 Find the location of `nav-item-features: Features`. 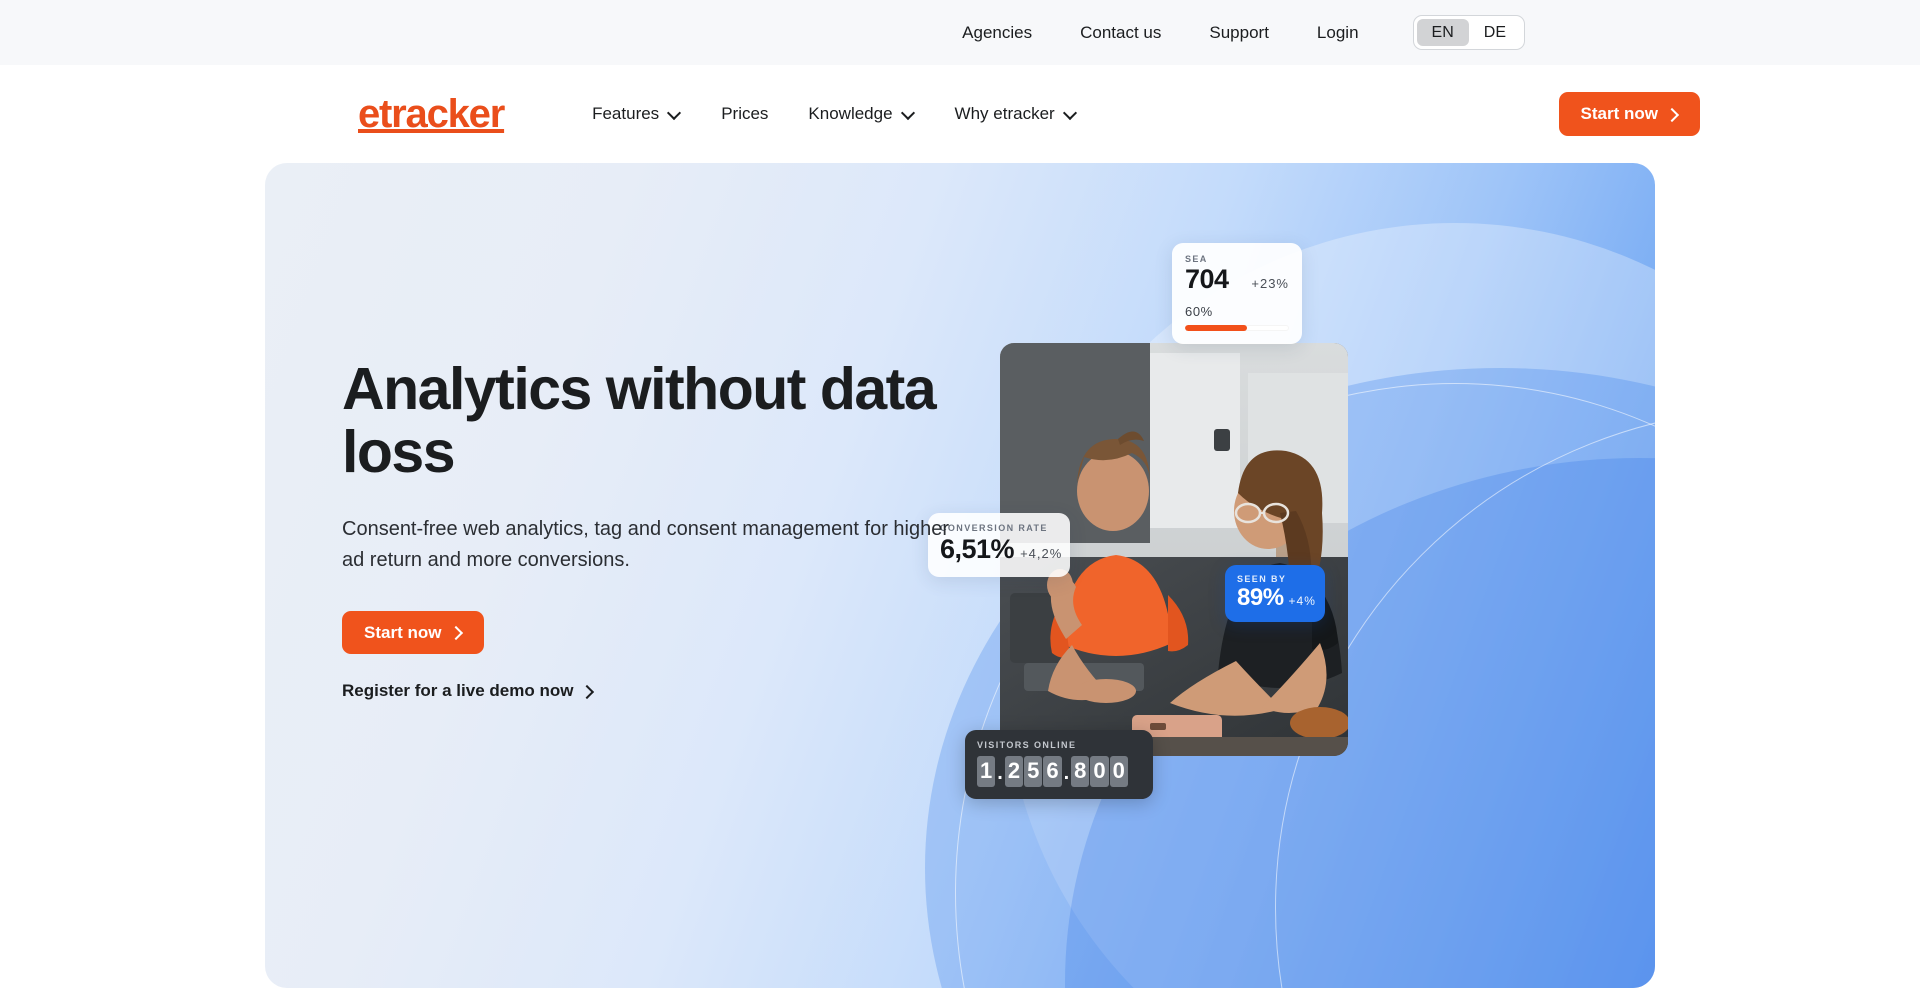

nav-item-features: Features is located at coordinates (636, 114).